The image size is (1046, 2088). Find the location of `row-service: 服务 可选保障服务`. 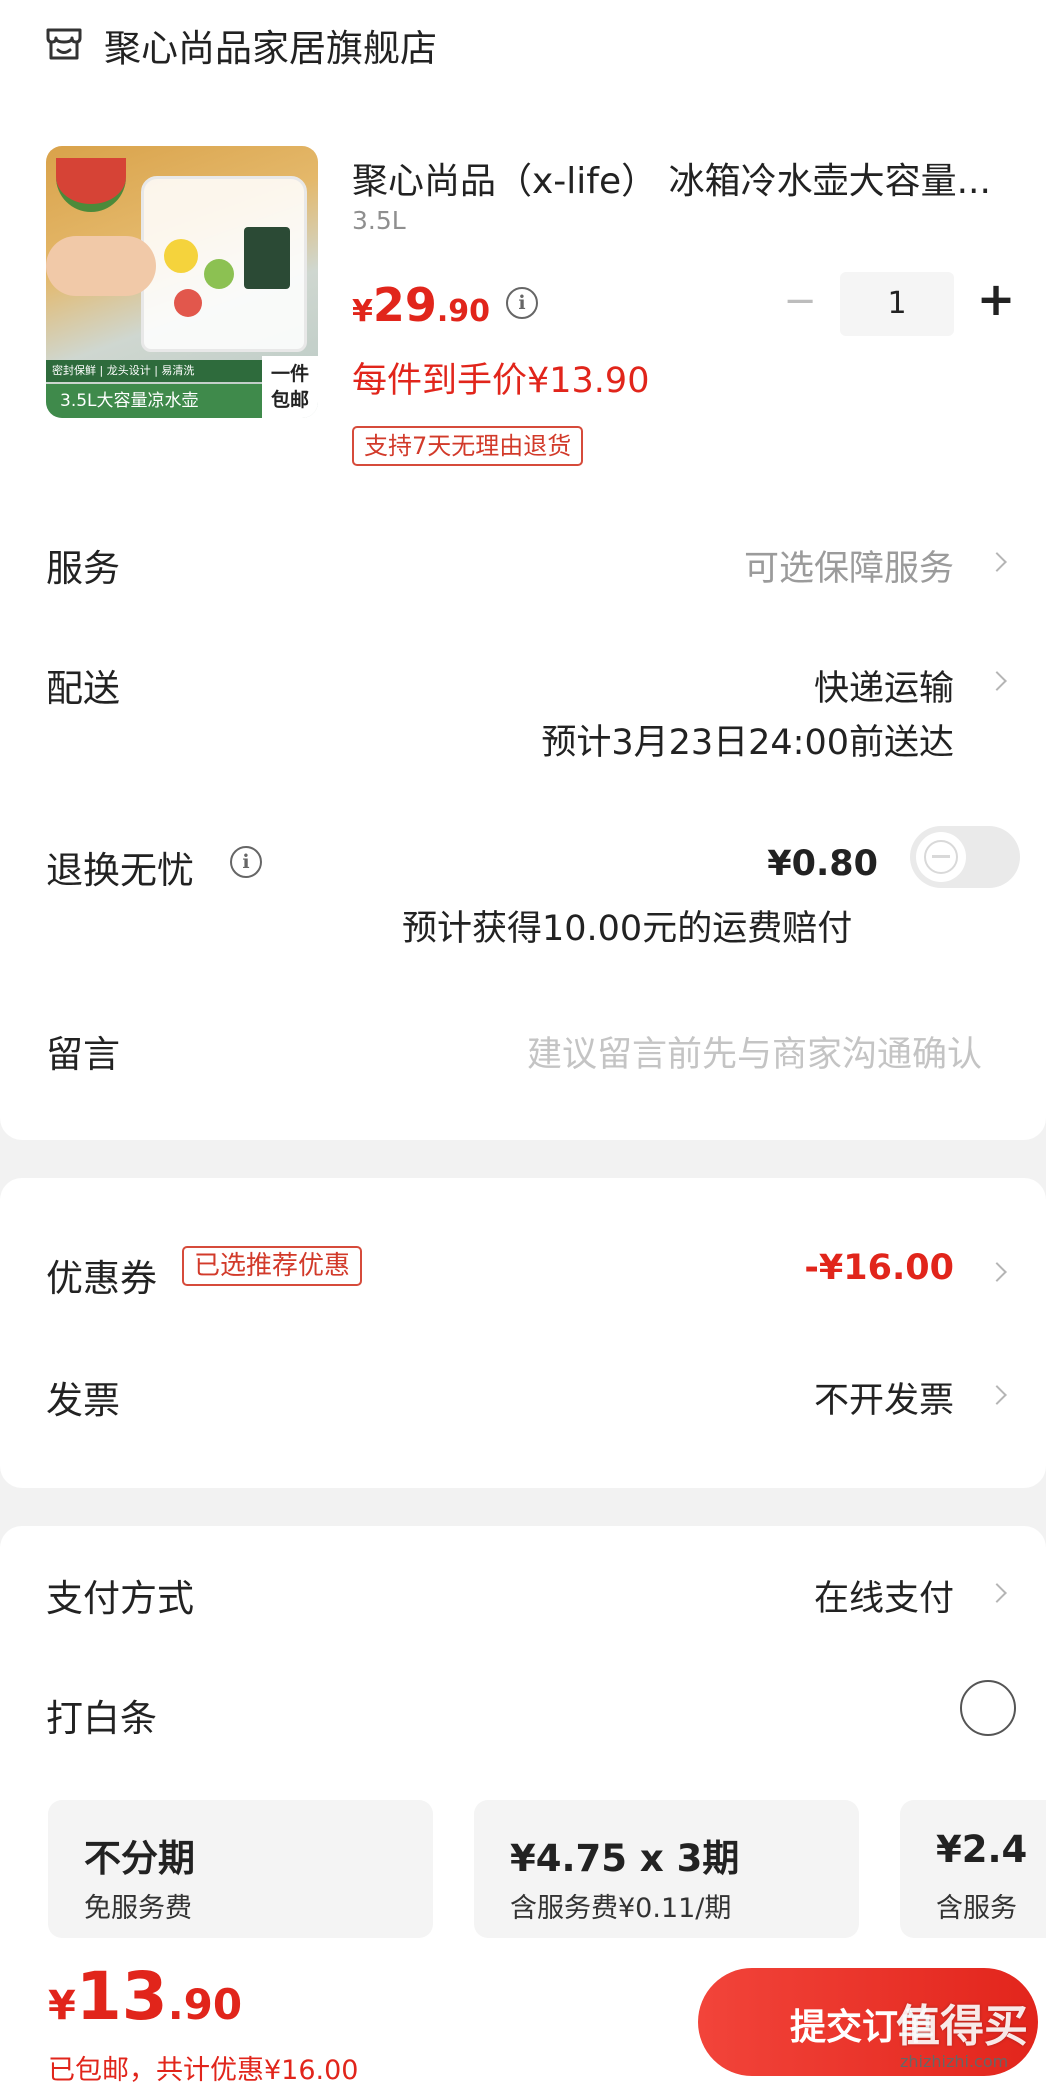

row-service: 服务 可选保障服务 is located at coordinates (523, 560).